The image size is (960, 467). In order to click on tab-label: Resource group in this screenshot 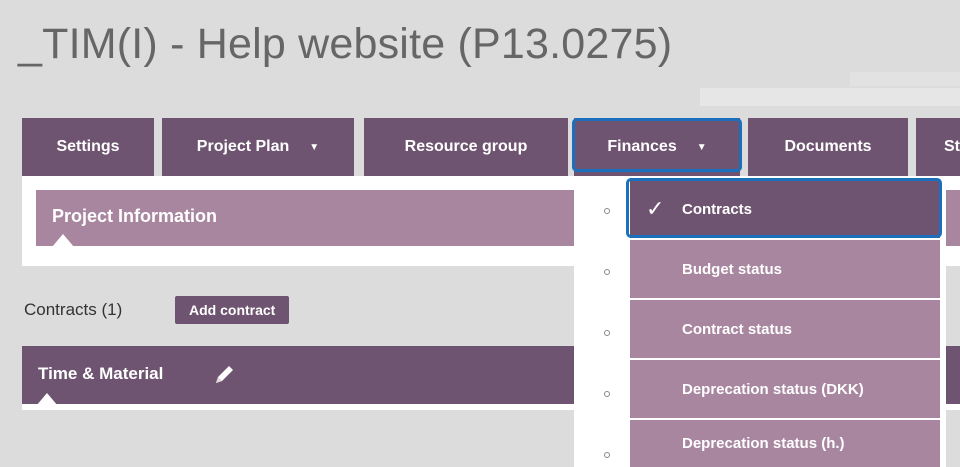, I will do `click(466, 146)`.